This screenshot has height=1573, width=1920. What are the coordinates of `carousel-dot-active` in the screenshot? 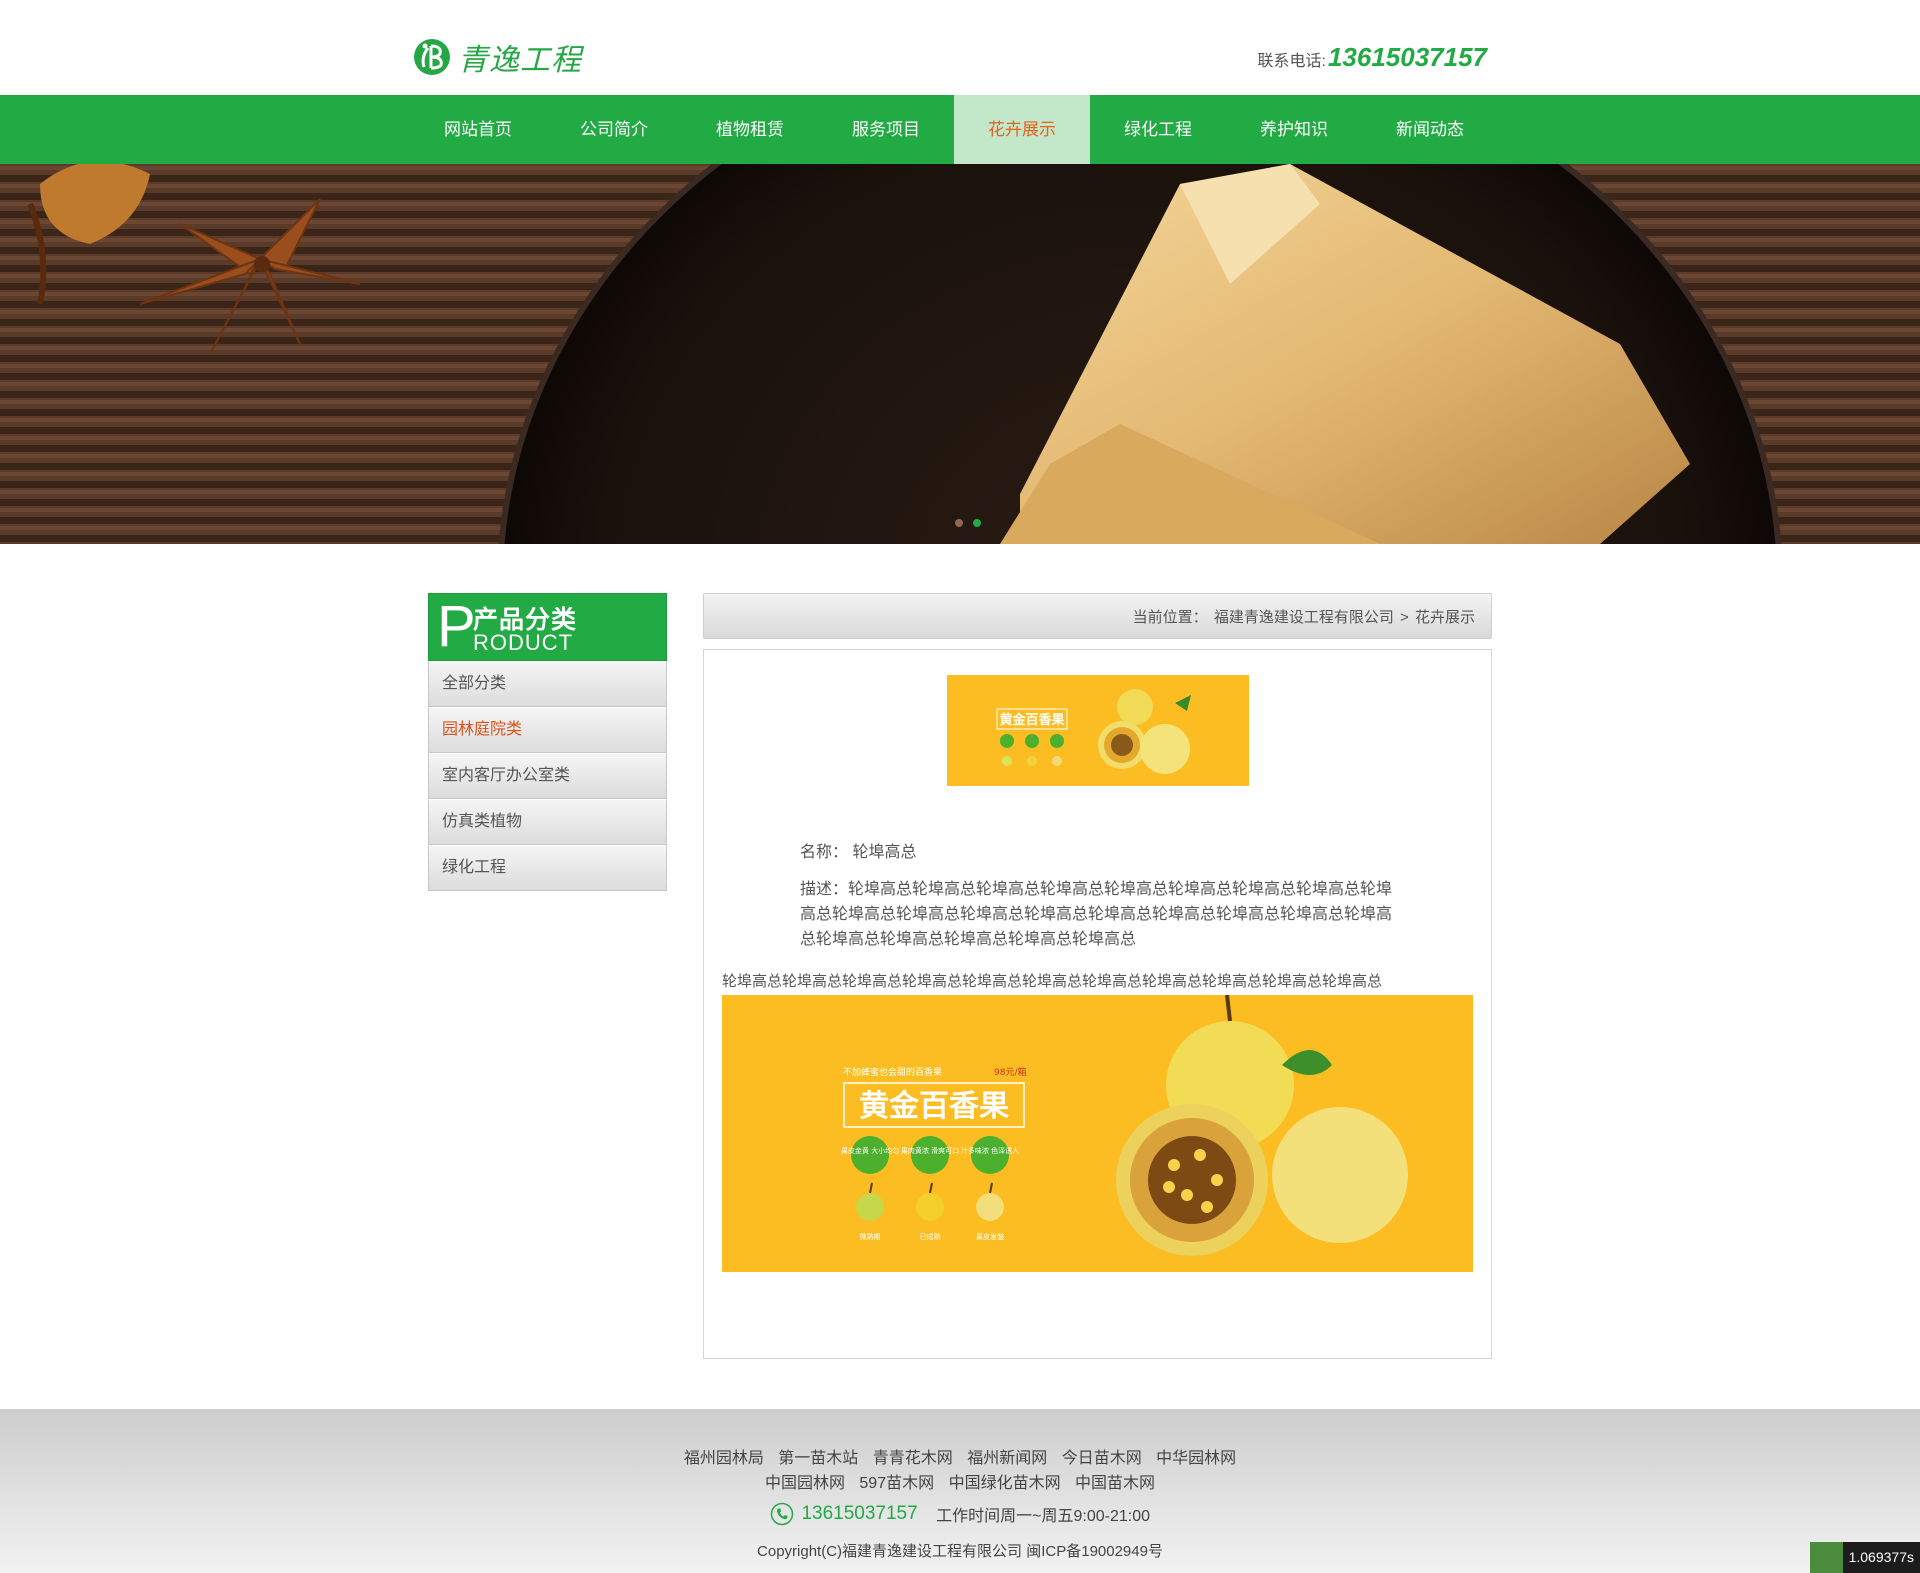 It's located at (977, 523).